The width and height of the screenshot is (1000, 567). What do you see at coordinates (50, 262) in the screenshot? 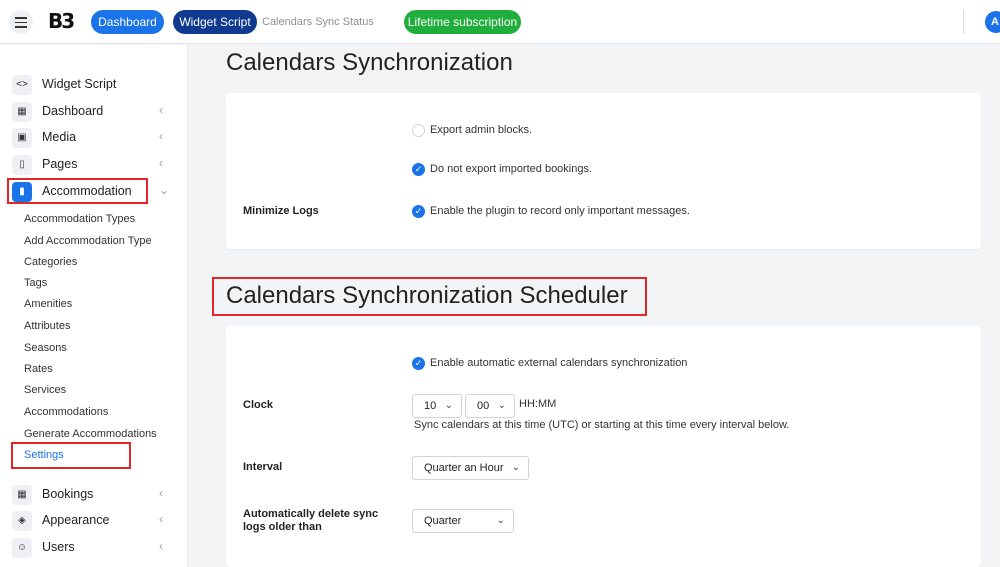
I see `sidebar-subitem: Categories` at bounding box center [50, 262].